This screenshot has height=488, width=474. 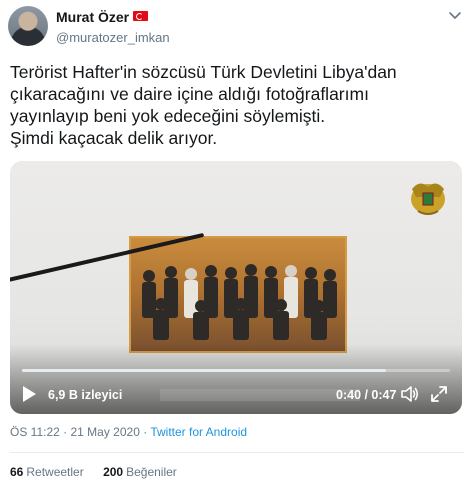 I want to click on retweets-stat: 66 Retweetler, so click(x=47, y=472).